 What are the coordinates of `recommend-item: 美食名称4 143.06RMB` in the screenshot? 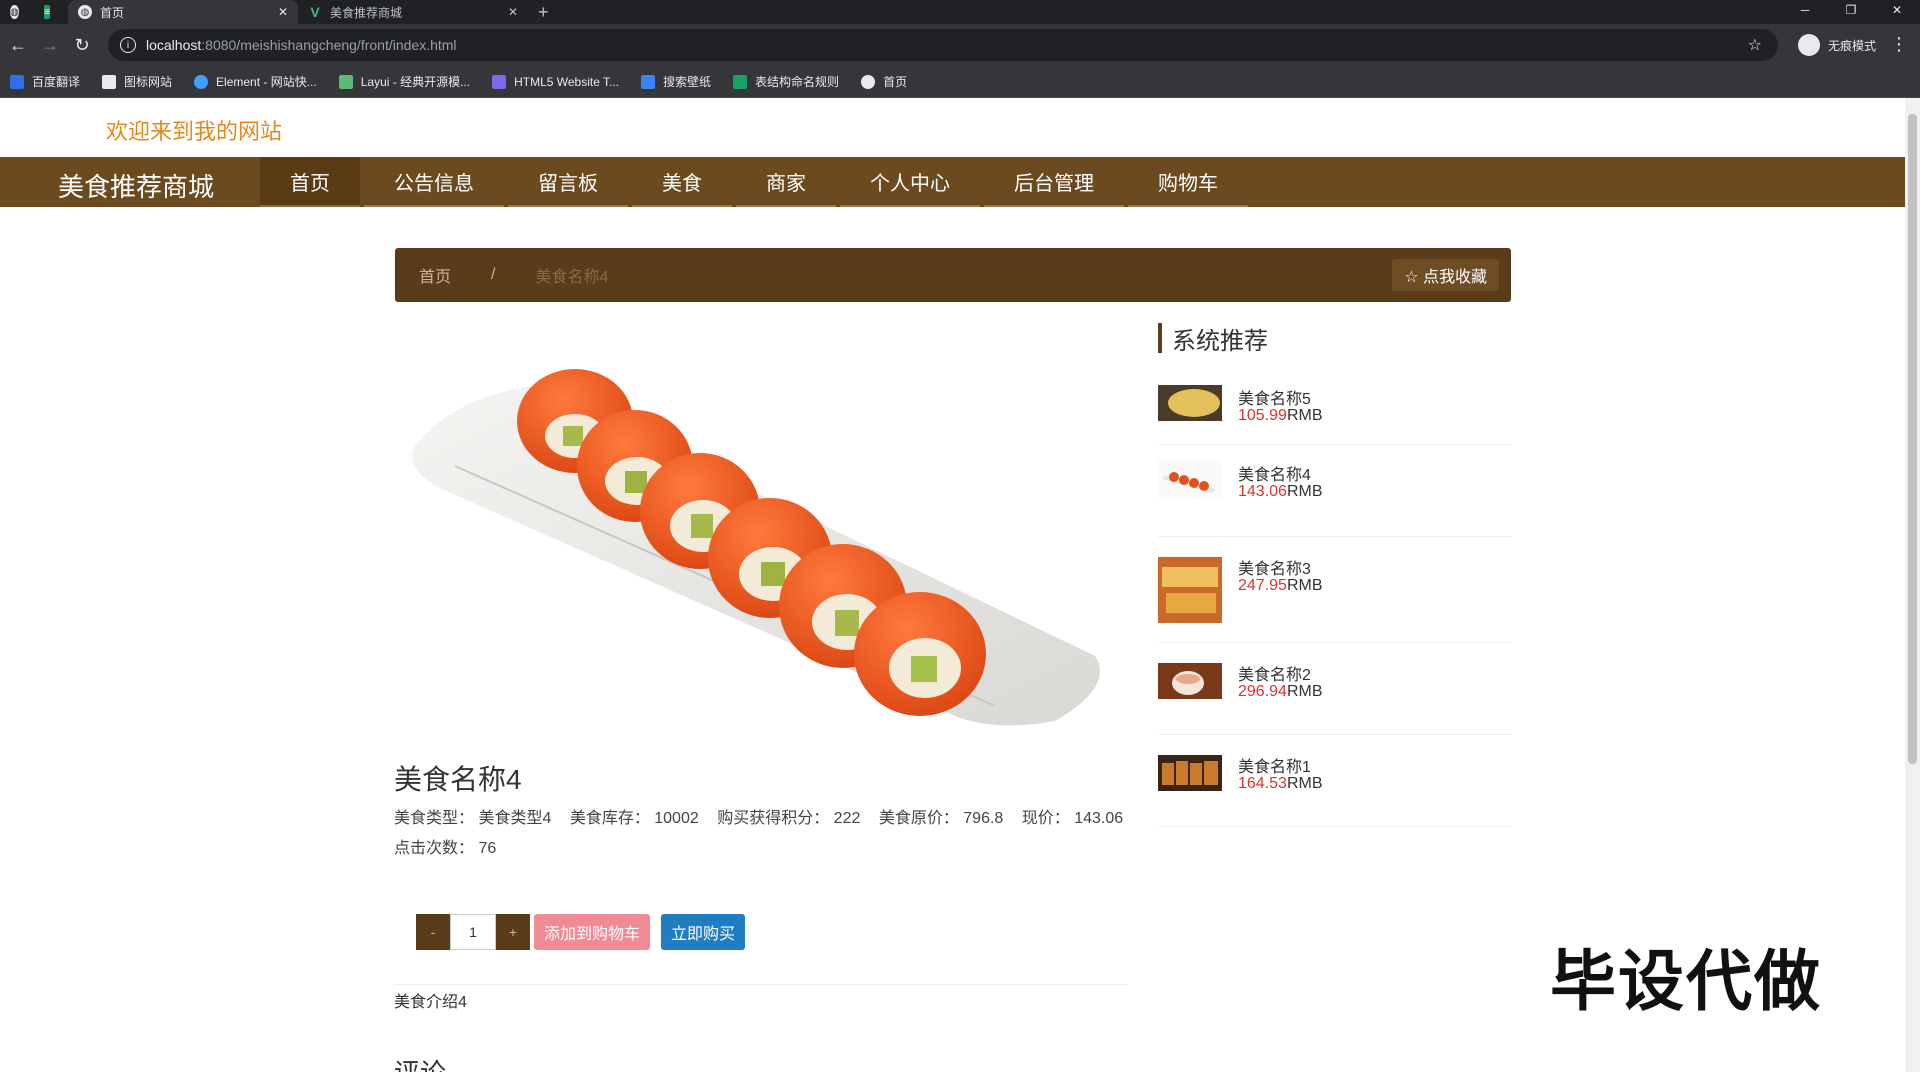 It's located at (1335, 491).